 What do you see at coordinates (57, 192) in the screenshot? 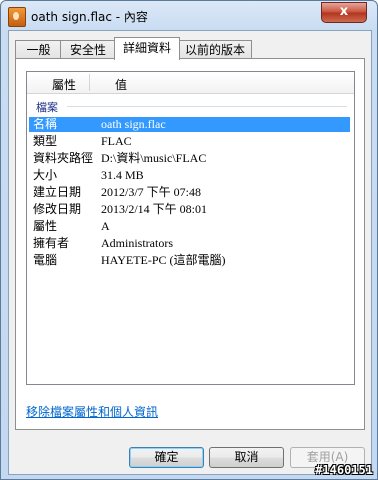
I see `row-key: 建立日期` at bounding box center [57, 192].